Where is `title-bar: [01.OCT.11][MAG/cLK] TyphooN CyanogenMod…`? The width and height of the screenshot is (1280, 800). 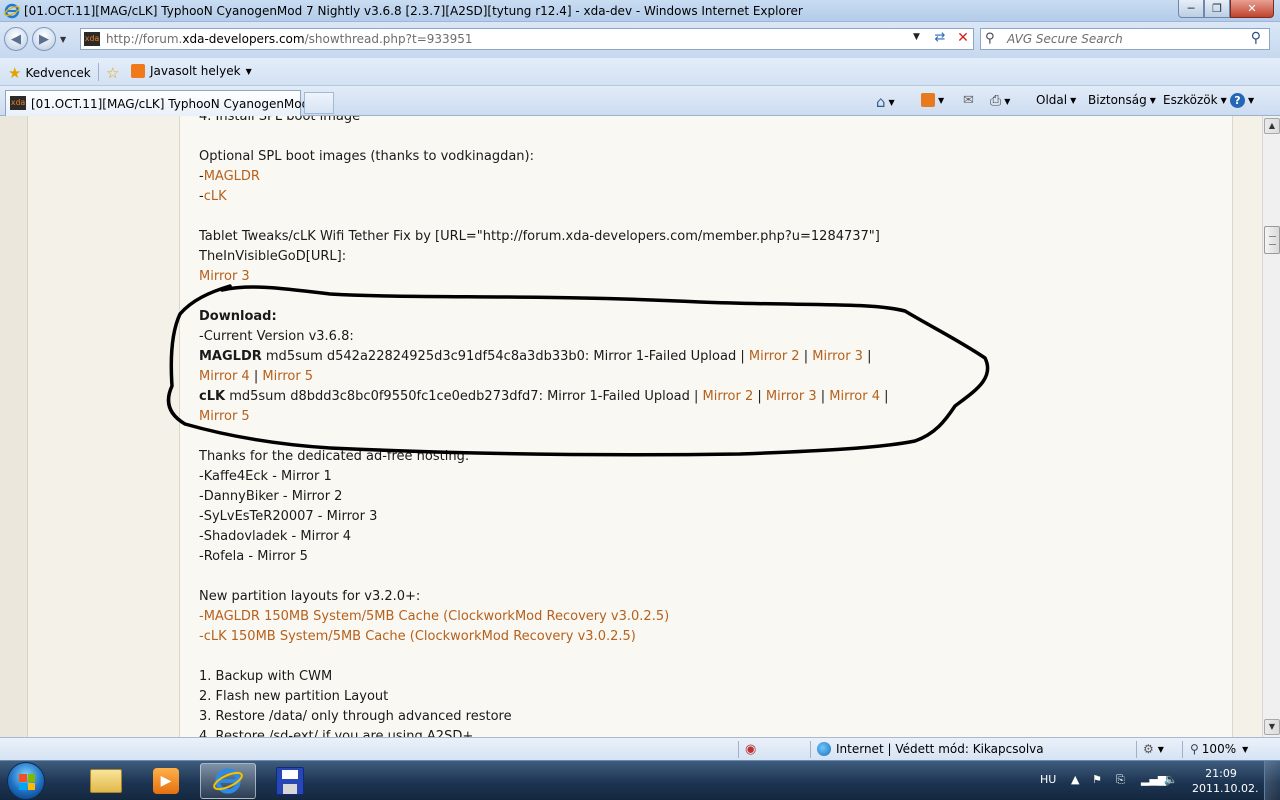
title-bar: [01.OCT.11][MAG/cLK] TyphooN CyanogenMod… is located at coordinates (640, 11).